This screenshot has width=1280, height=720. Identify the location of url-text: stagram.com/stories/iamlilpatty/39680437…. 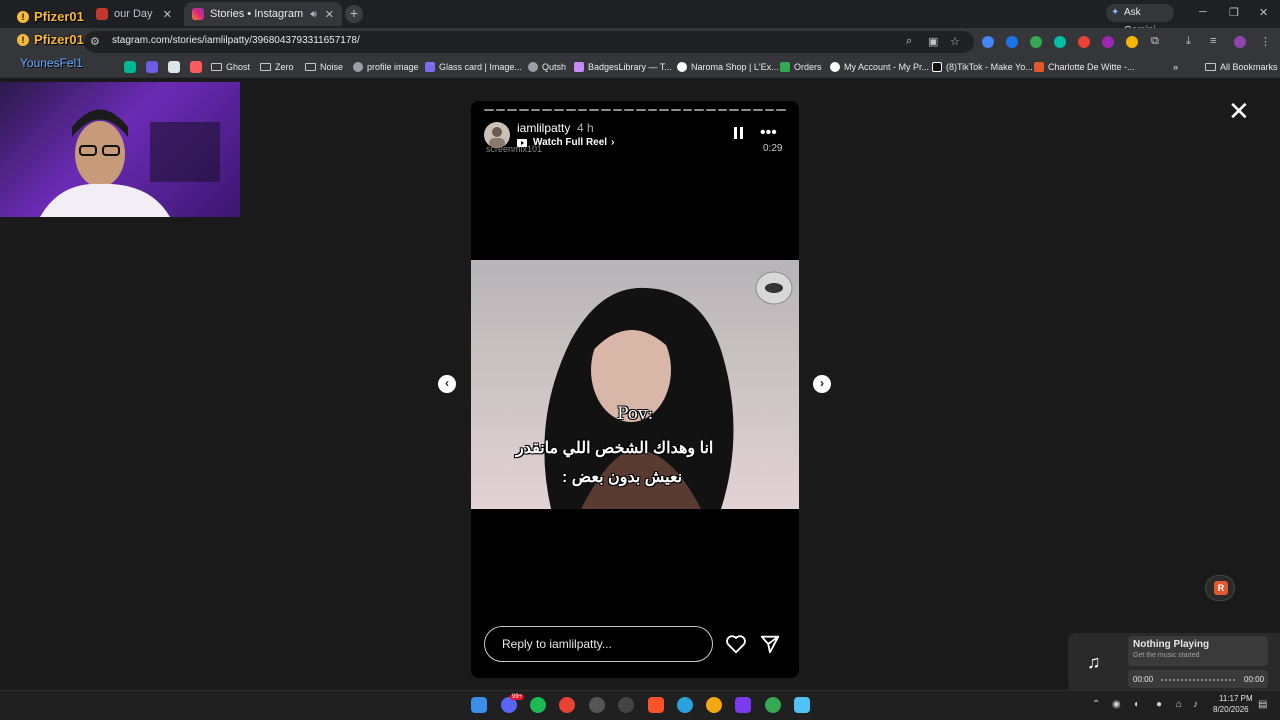
(236, 40).